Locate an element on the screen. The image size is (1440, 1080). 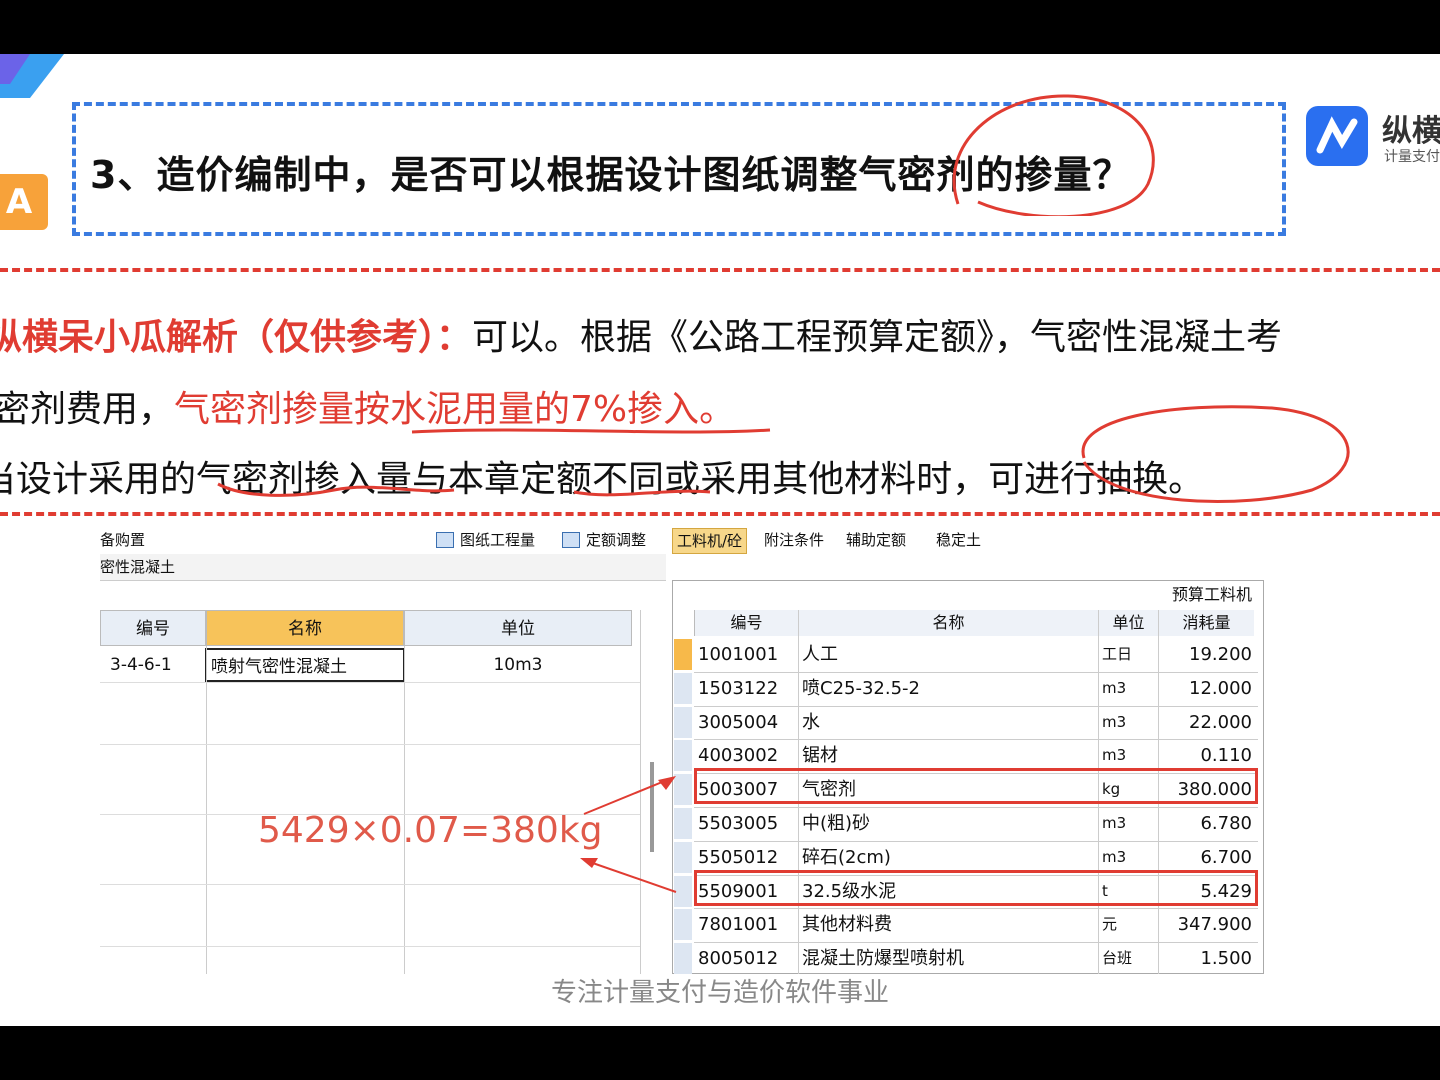
row-qty: 19.200 is located at coordinates (1205, 654).